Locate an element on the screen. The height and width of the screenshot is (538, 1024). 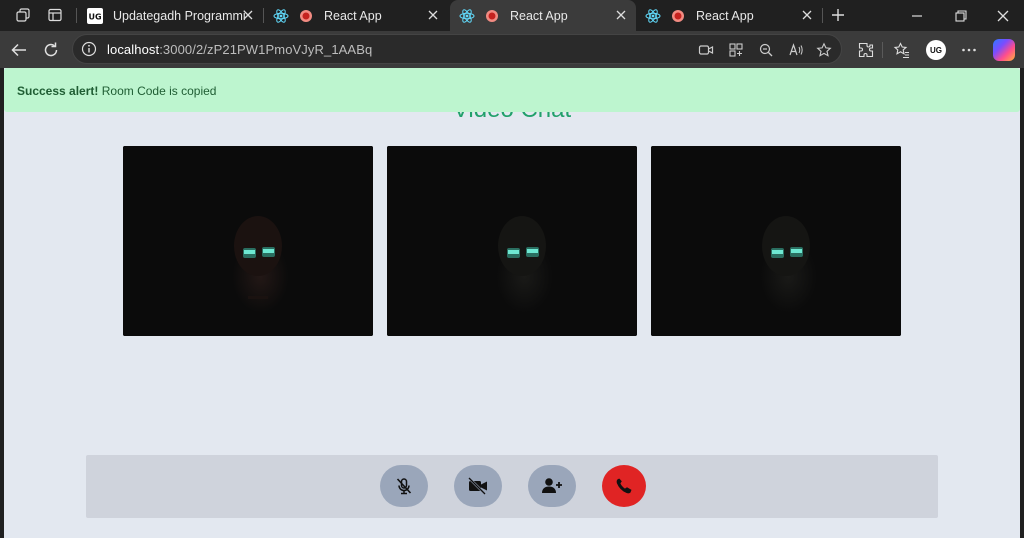
back-button is located at coordinates (19, 50).